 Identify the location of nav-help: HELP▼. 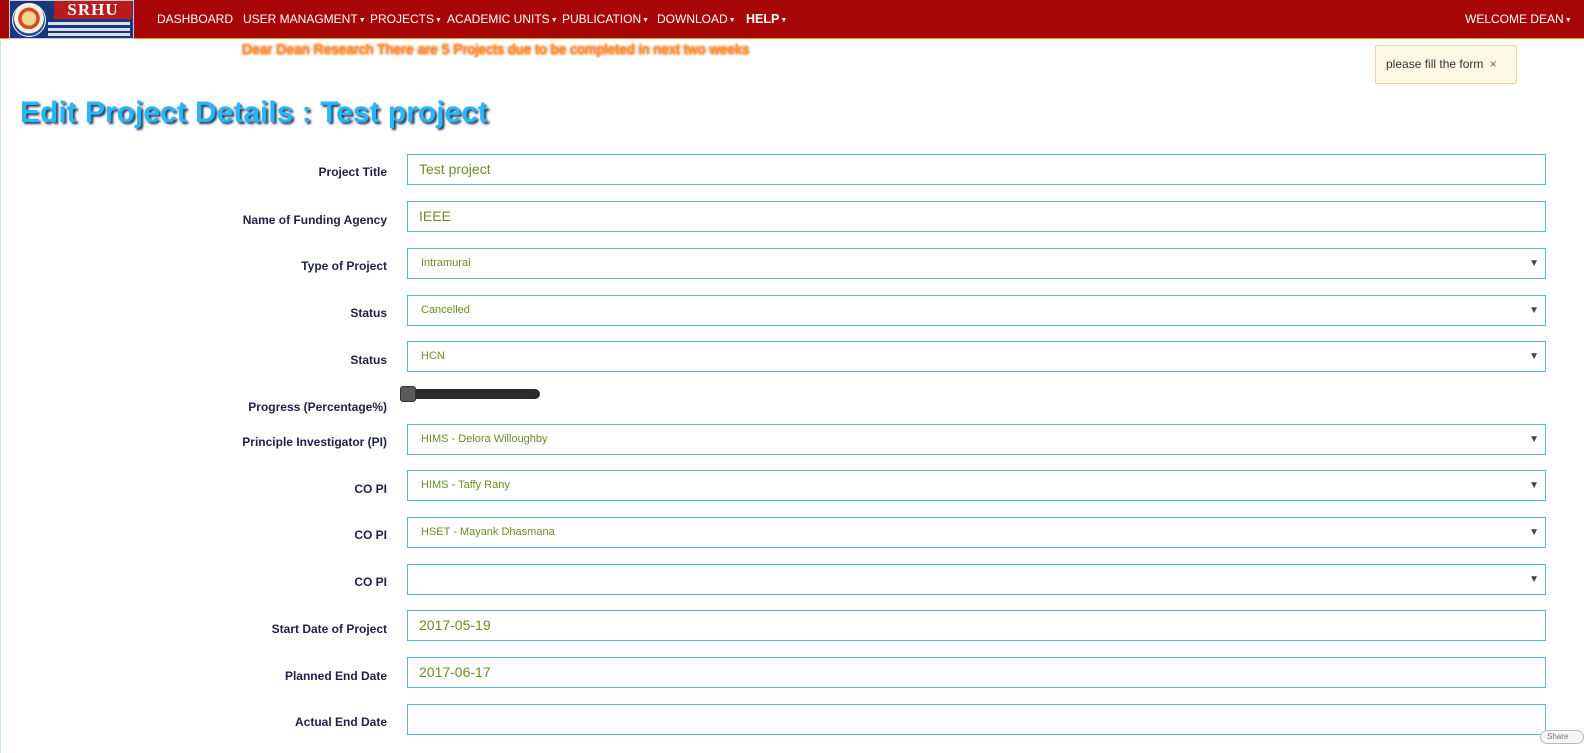
(766, 19).